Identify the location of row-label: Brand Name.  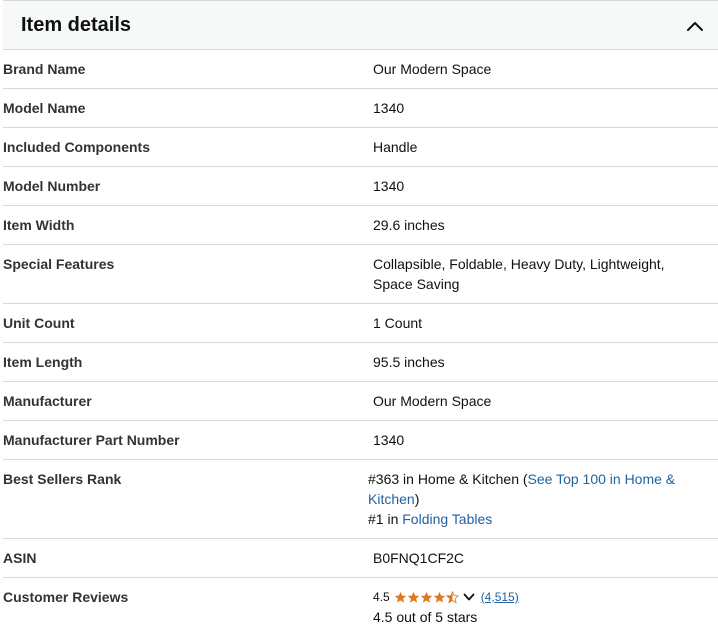
(44, 69).